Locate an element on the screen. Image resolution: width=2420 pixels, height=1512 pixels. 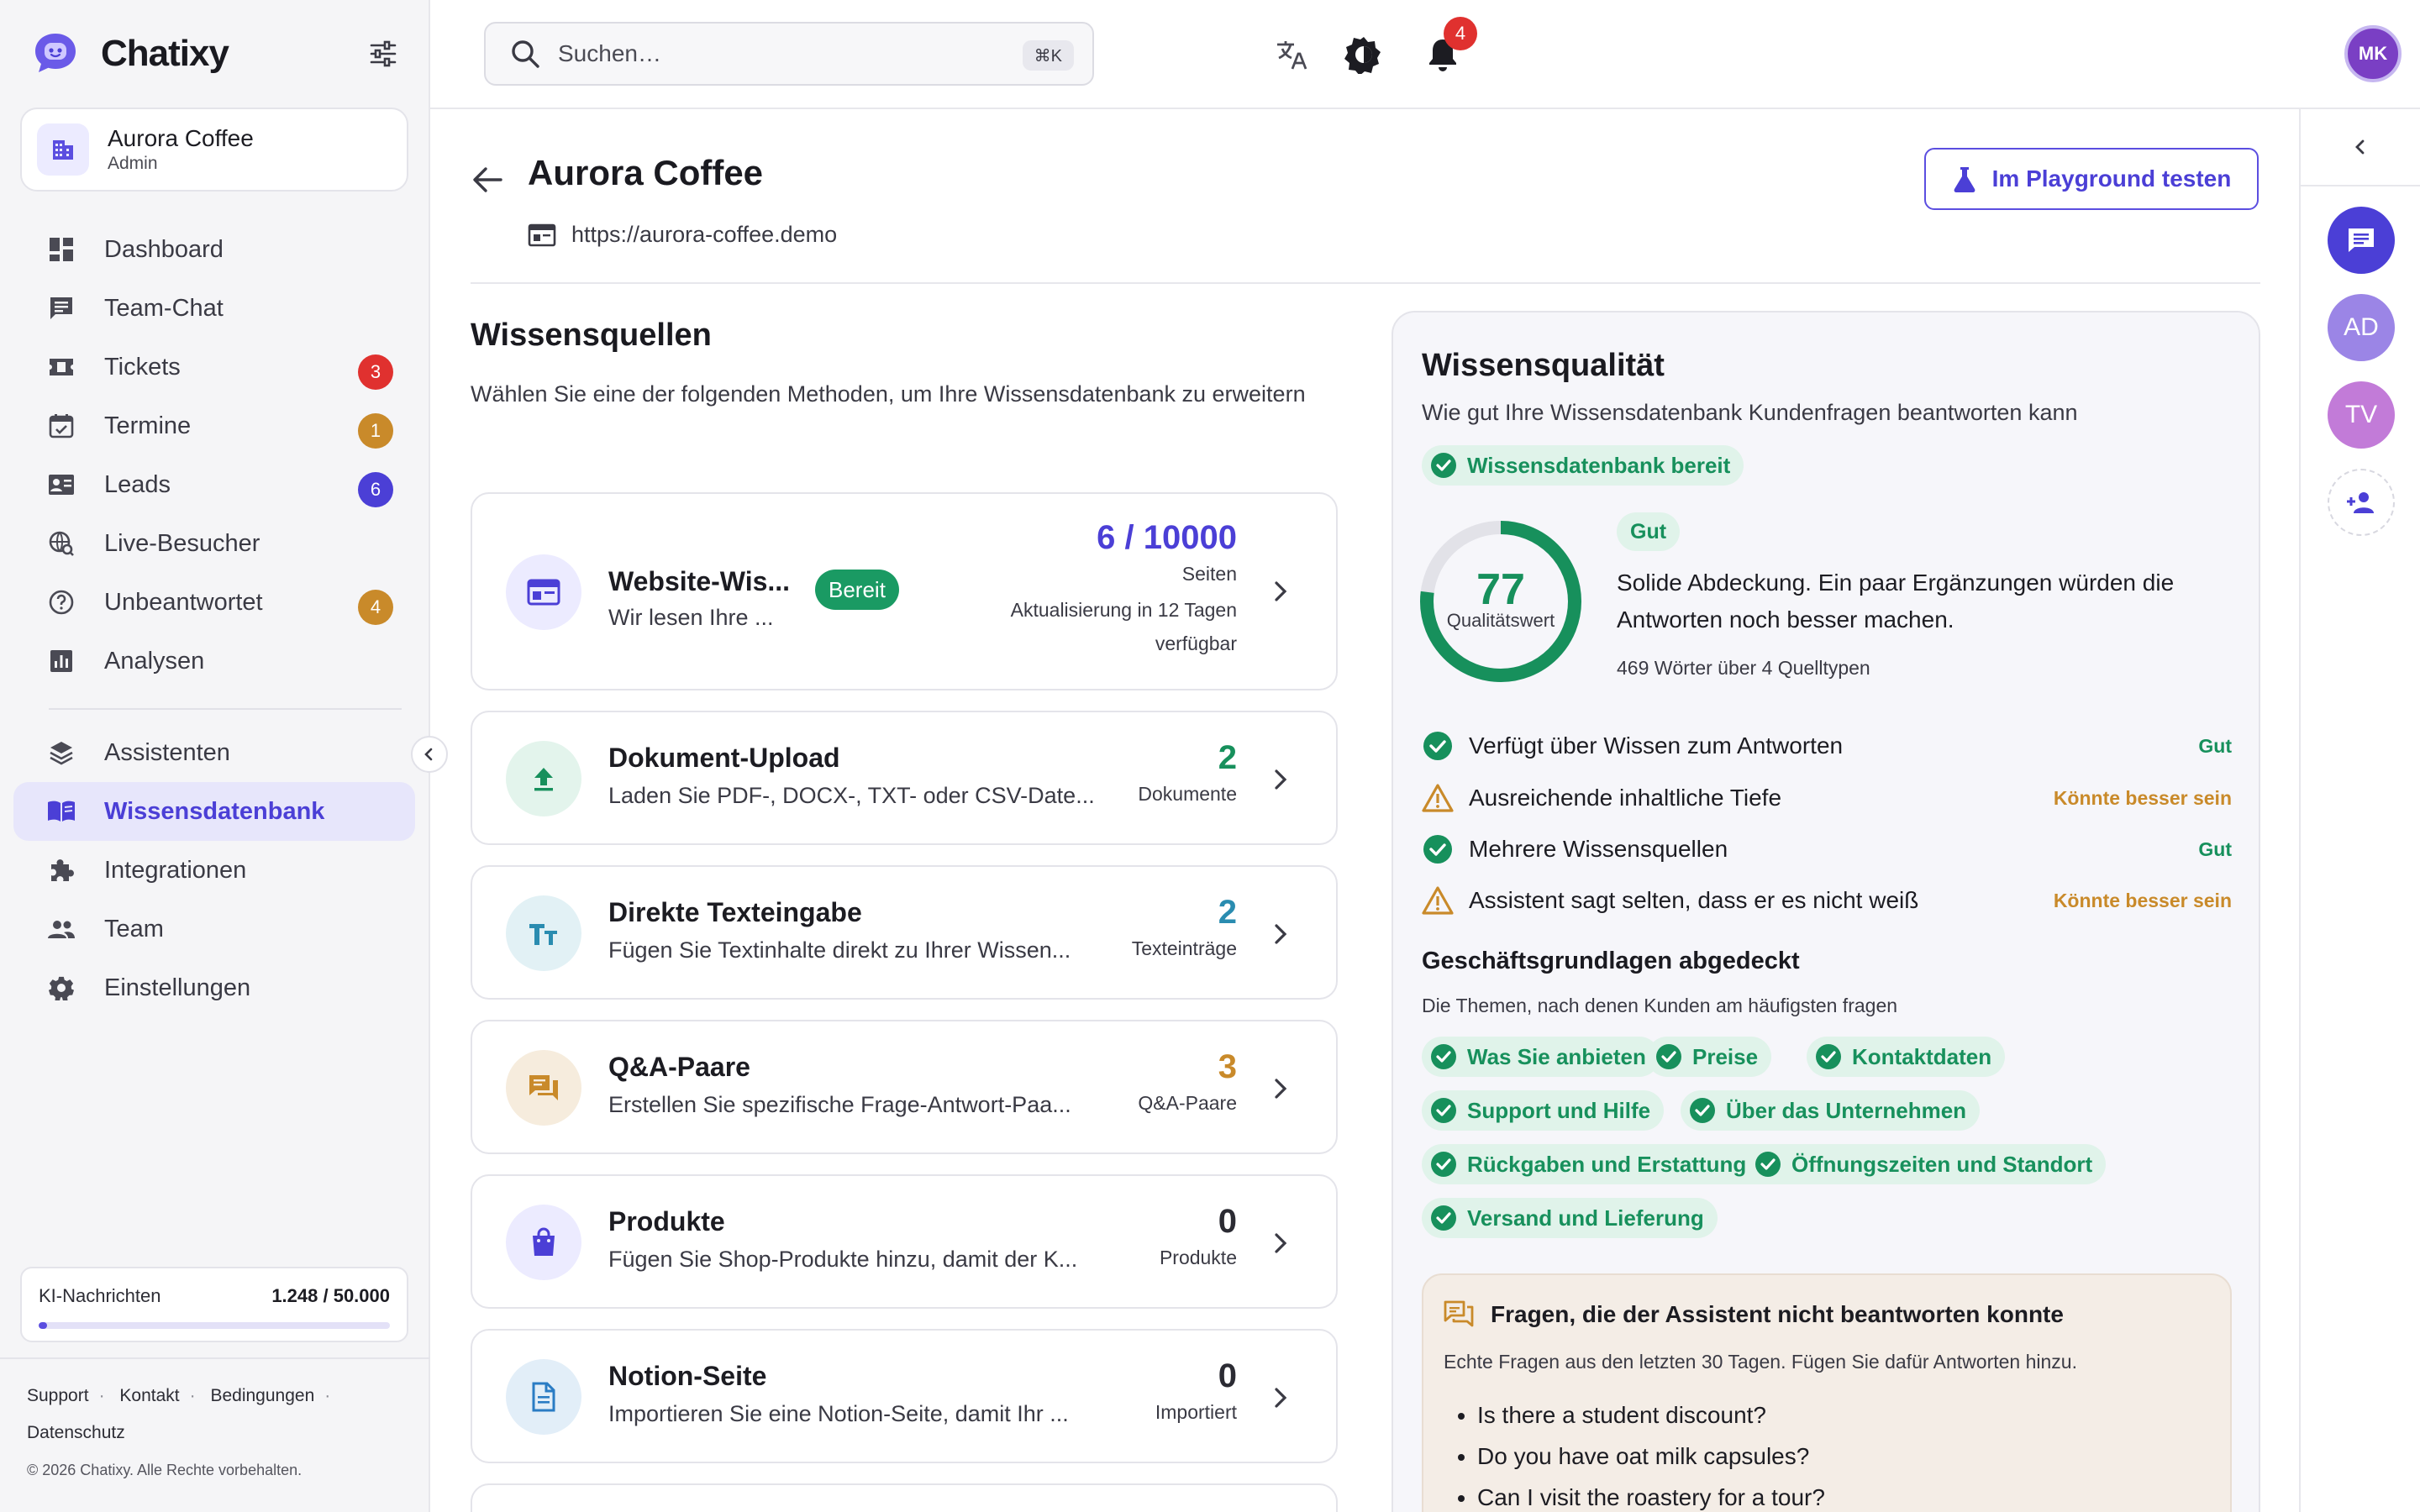
usage-progress-fill is located at coordinates (43, 1325).